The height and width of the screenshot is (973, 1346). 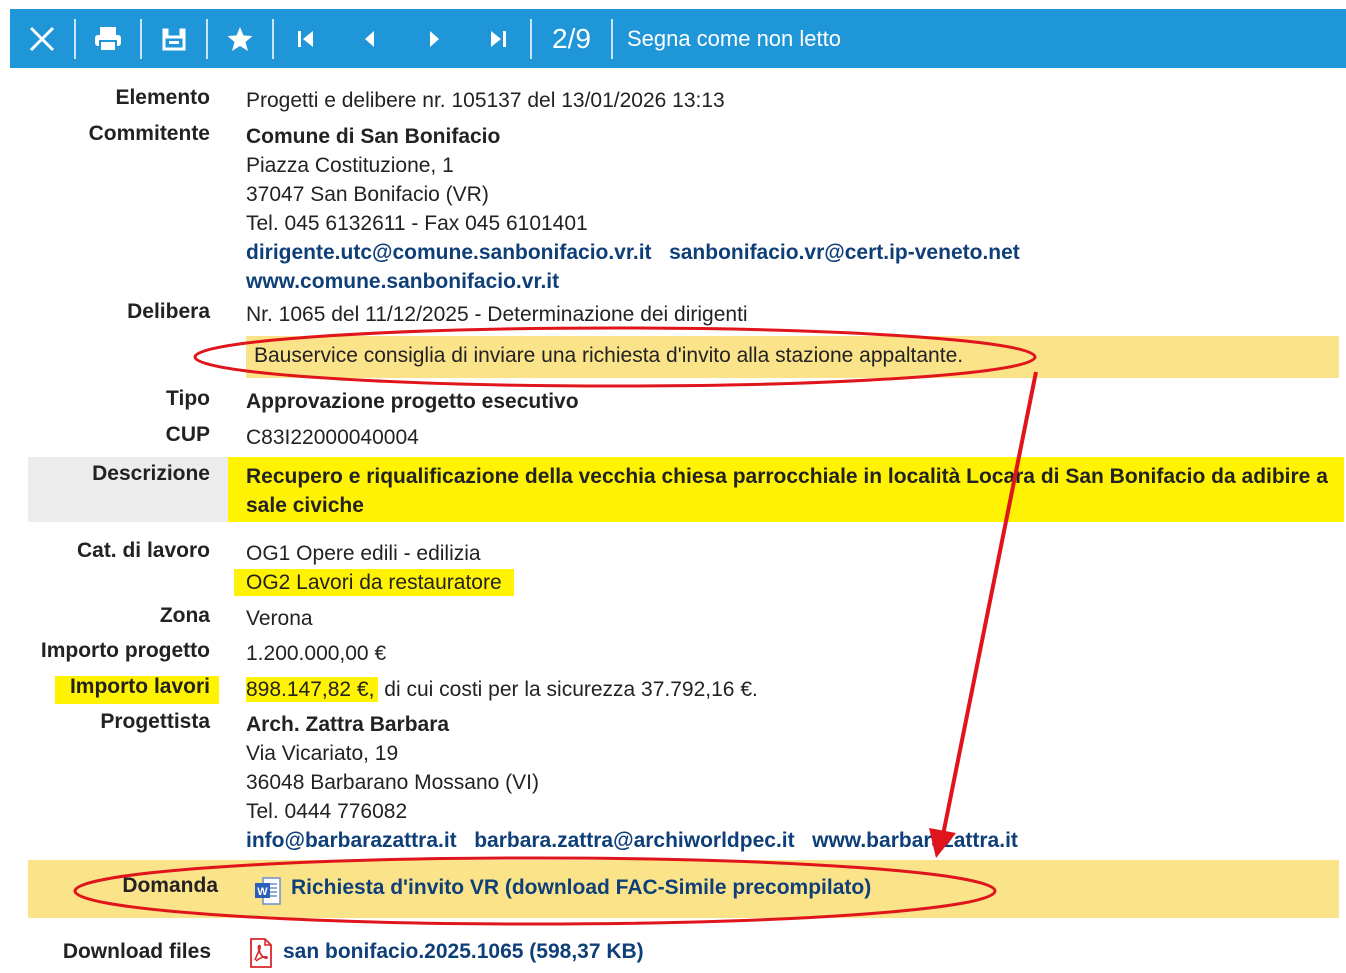 I want to click on prev-button, so click(x=370, y=38).